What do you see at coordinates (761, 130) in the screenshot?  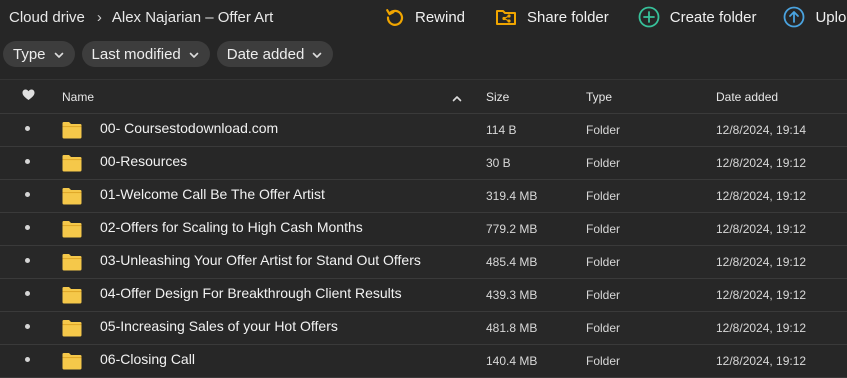 I see `file-date-added: 12/8/2024, 19:14` at bounding box center [761, 130].